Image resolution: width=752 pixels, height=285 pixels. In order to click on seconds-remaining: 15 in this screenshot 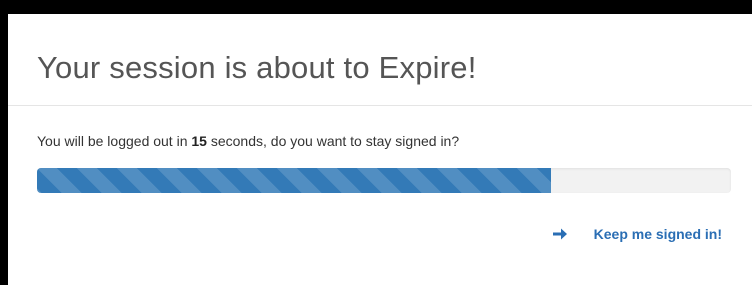, I will do `click(199, 141)`.